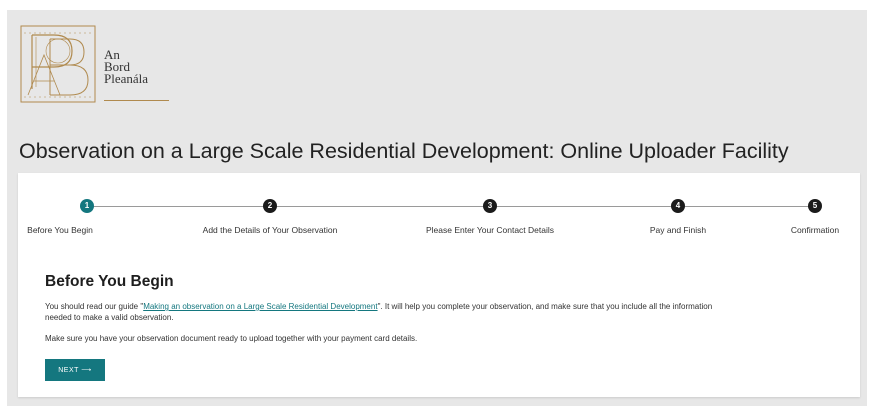  What do you see at coordinates (87, 206) in the screenshot?
I see `step-1-indicator: 1` at bounding box center [87, 206].